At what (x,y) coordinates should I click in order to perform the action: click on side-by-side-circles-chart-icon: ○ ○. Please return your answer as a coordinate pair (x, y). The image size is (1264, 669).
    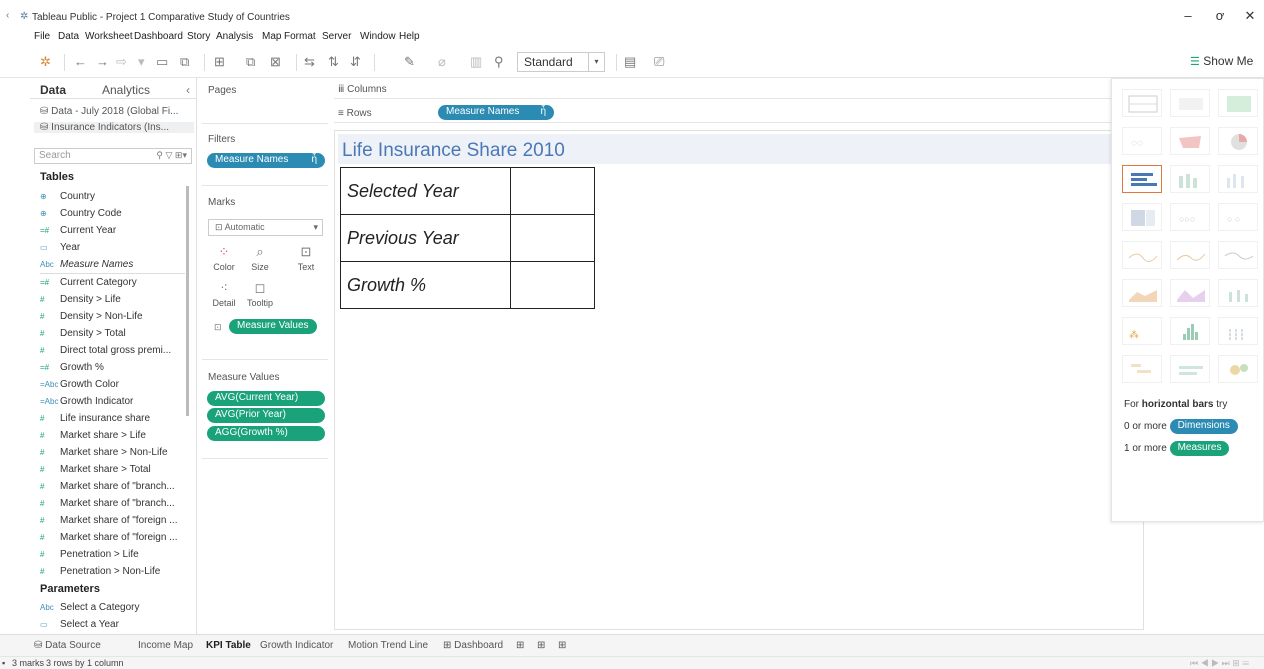
    Looking at the image, I should click on (1238, 217).